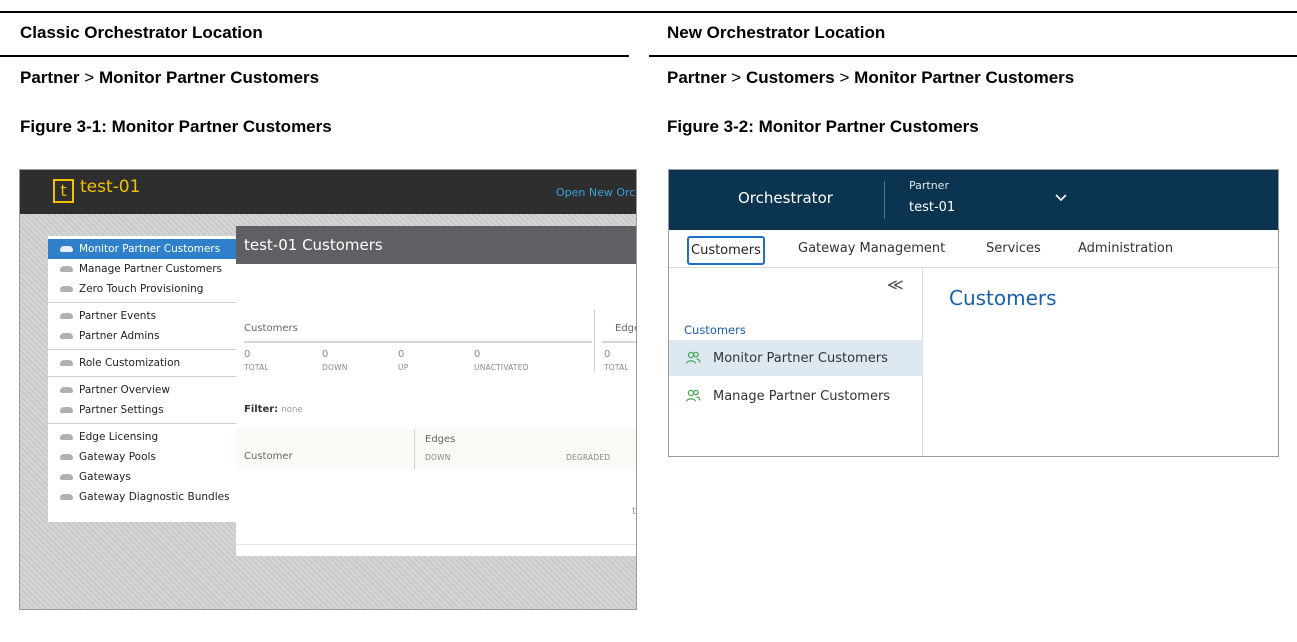  I want to click on new-column-header: New Orchestrator Location, so click(776, 32).